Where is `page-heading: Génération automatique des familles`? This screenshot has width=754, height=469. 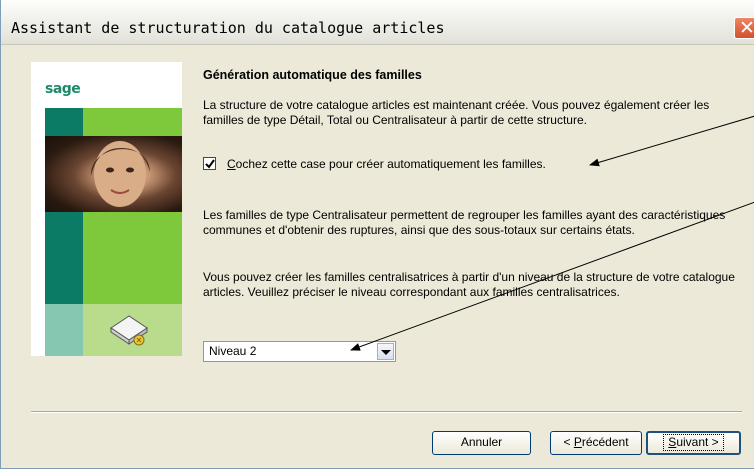 page-heading: Génération automatique des familles is located at coordinates (312, 75).